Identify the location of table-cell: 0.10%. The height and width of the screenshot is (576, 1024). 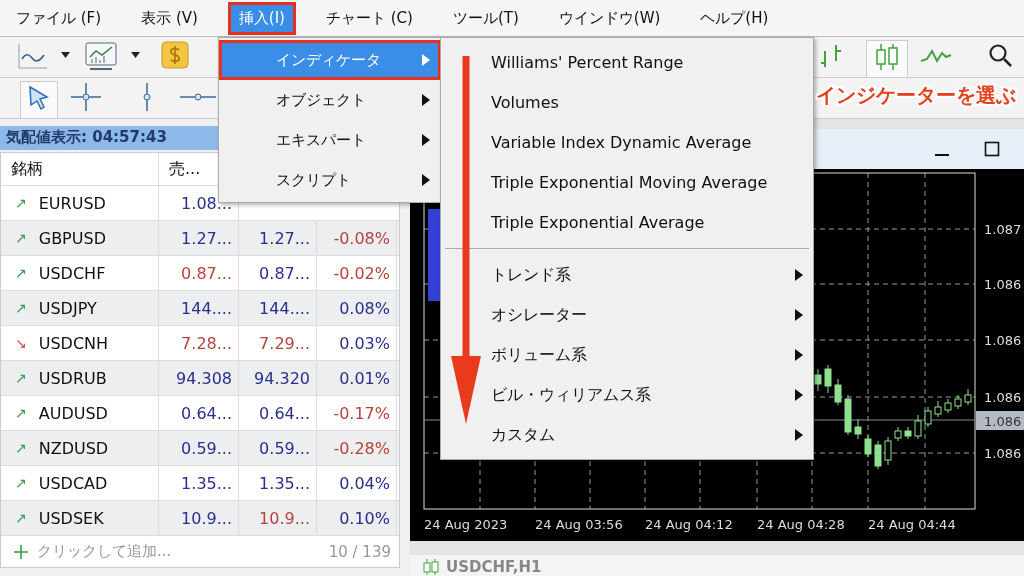
(357, 518).